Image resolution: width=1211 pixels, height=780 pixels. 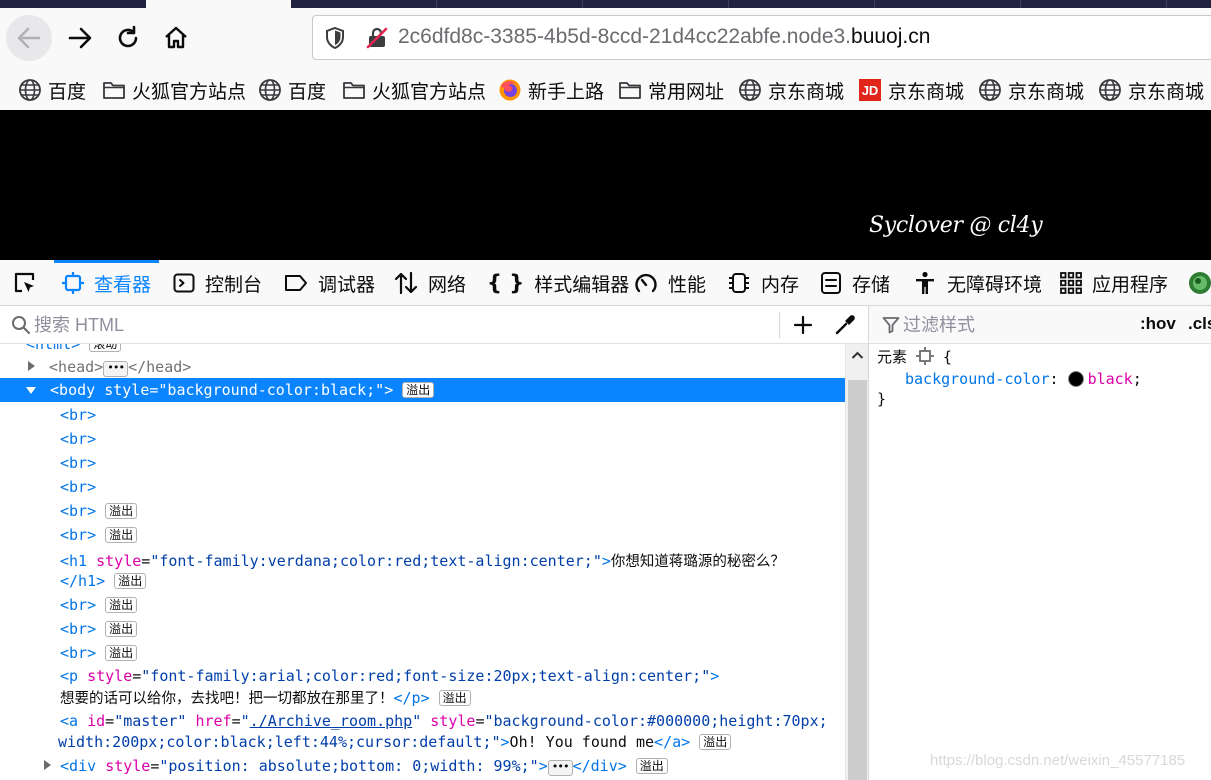 What do you see at coordinates (404, 325) in the screenshot?
I see `search-html-input` at bounding box center [404, 325].